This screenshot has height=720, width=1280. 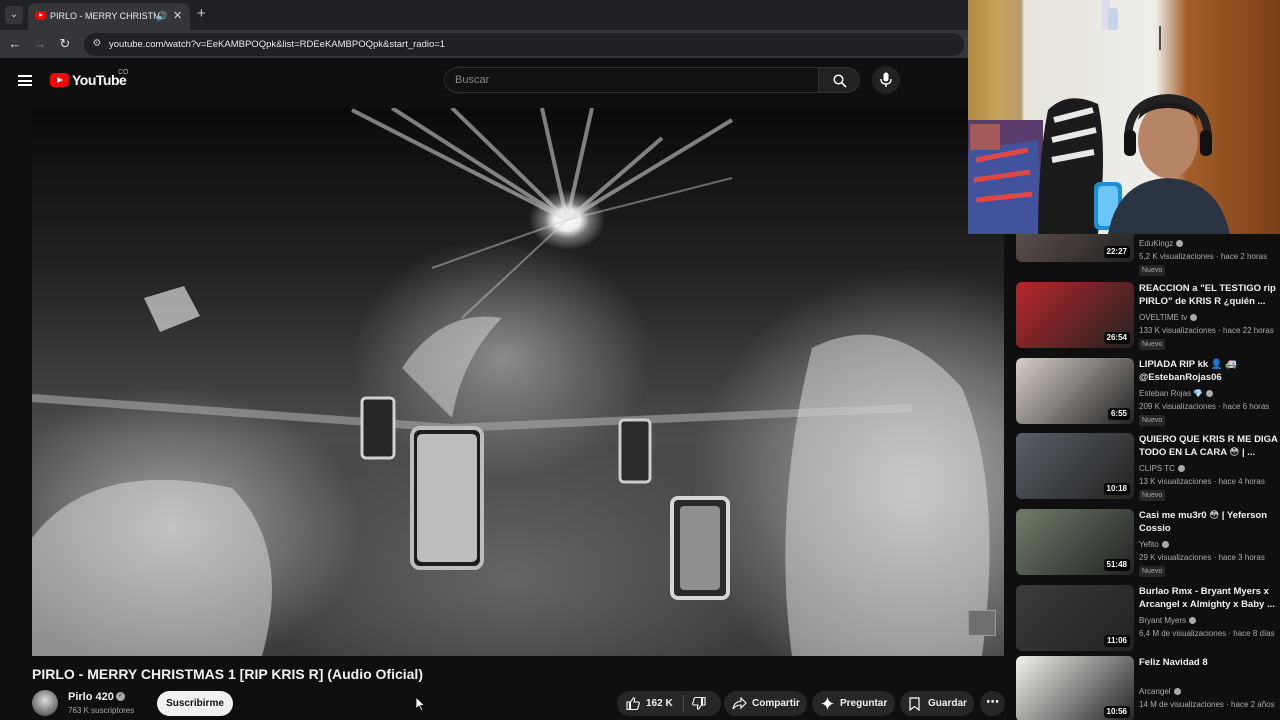 What do you see at coordinates (15, 44) in the screenshot?
I see `back-arrow-icon: ←` at bounding box center [15, 44].